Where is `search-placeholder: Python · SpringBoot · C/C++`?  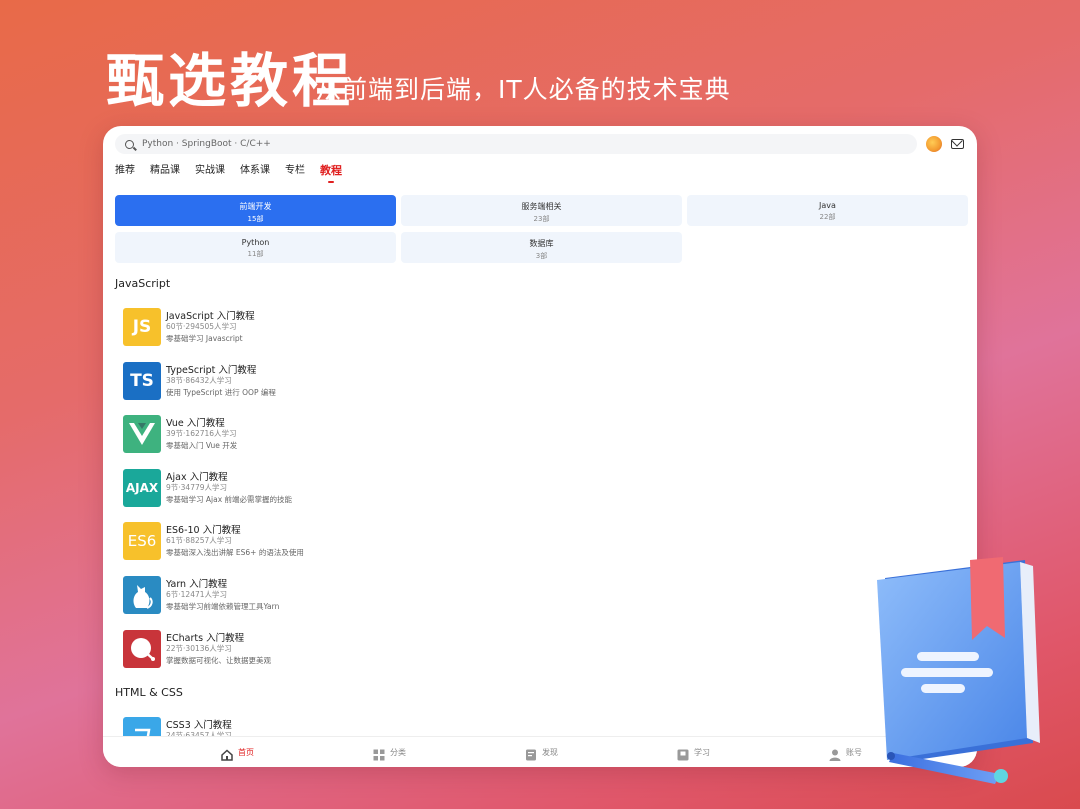
search-placeholder: Python · SpringBoot · C/C++ is located at coordinates (206, 144).